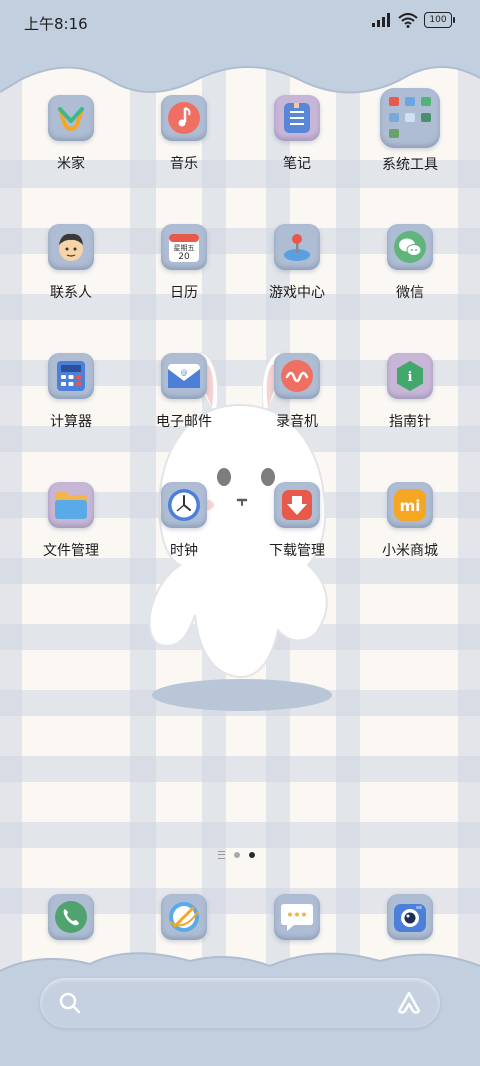 The width and height of the screenshot is (480, 1066). What do you see at coordinates (184, 164) in the screenshot?
I see `app-label: 音乐` at bounding box center [184, 164].